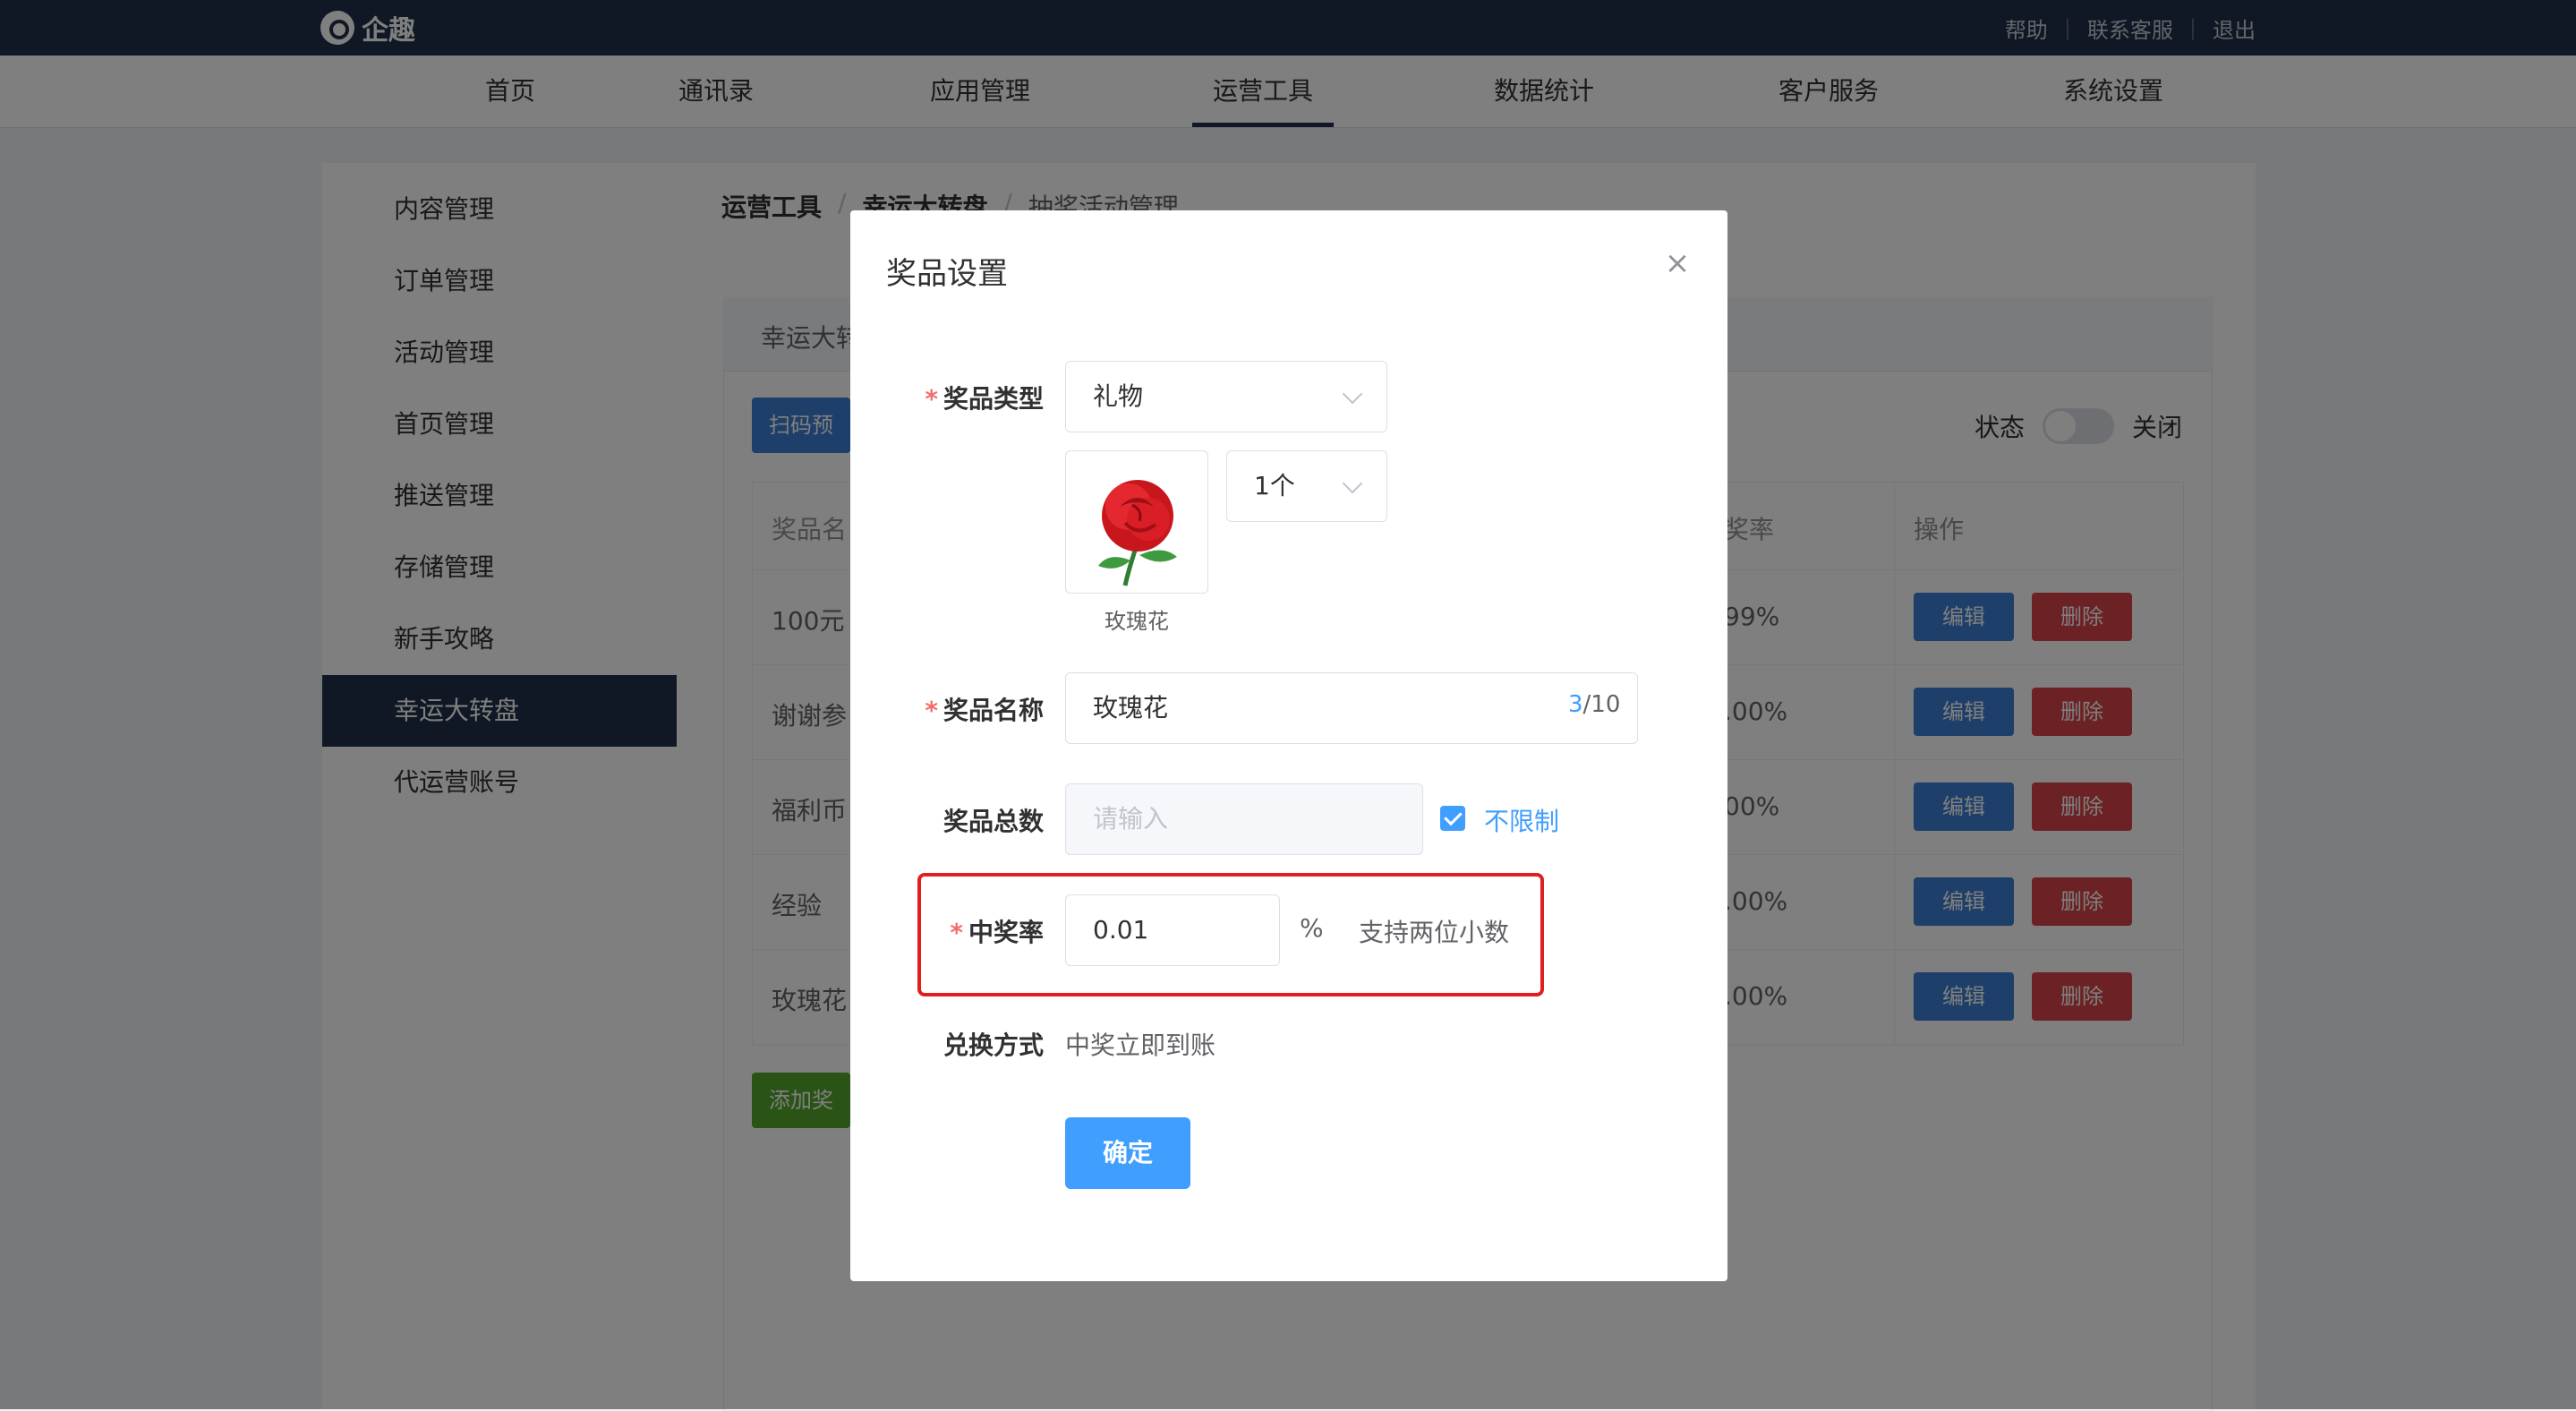  I want to click on character-counter: 3/10, so click(1594, 704).